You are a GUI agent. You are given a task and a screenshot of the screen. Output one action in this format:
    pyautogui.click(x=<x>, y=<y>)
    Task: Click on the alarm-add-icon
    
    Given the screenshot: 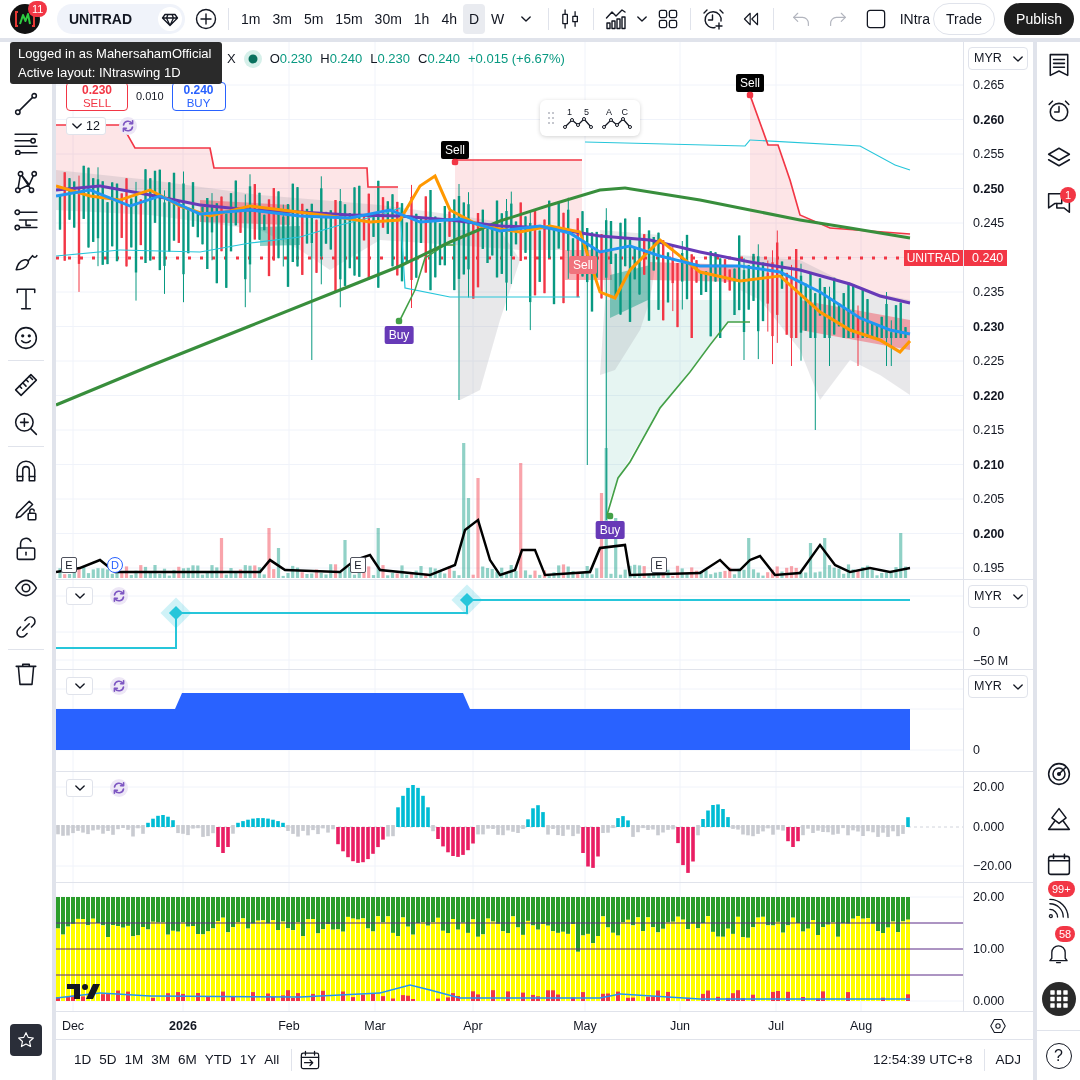 What is the action you would take?
    pyautogui.click(x=712, y=19)
    